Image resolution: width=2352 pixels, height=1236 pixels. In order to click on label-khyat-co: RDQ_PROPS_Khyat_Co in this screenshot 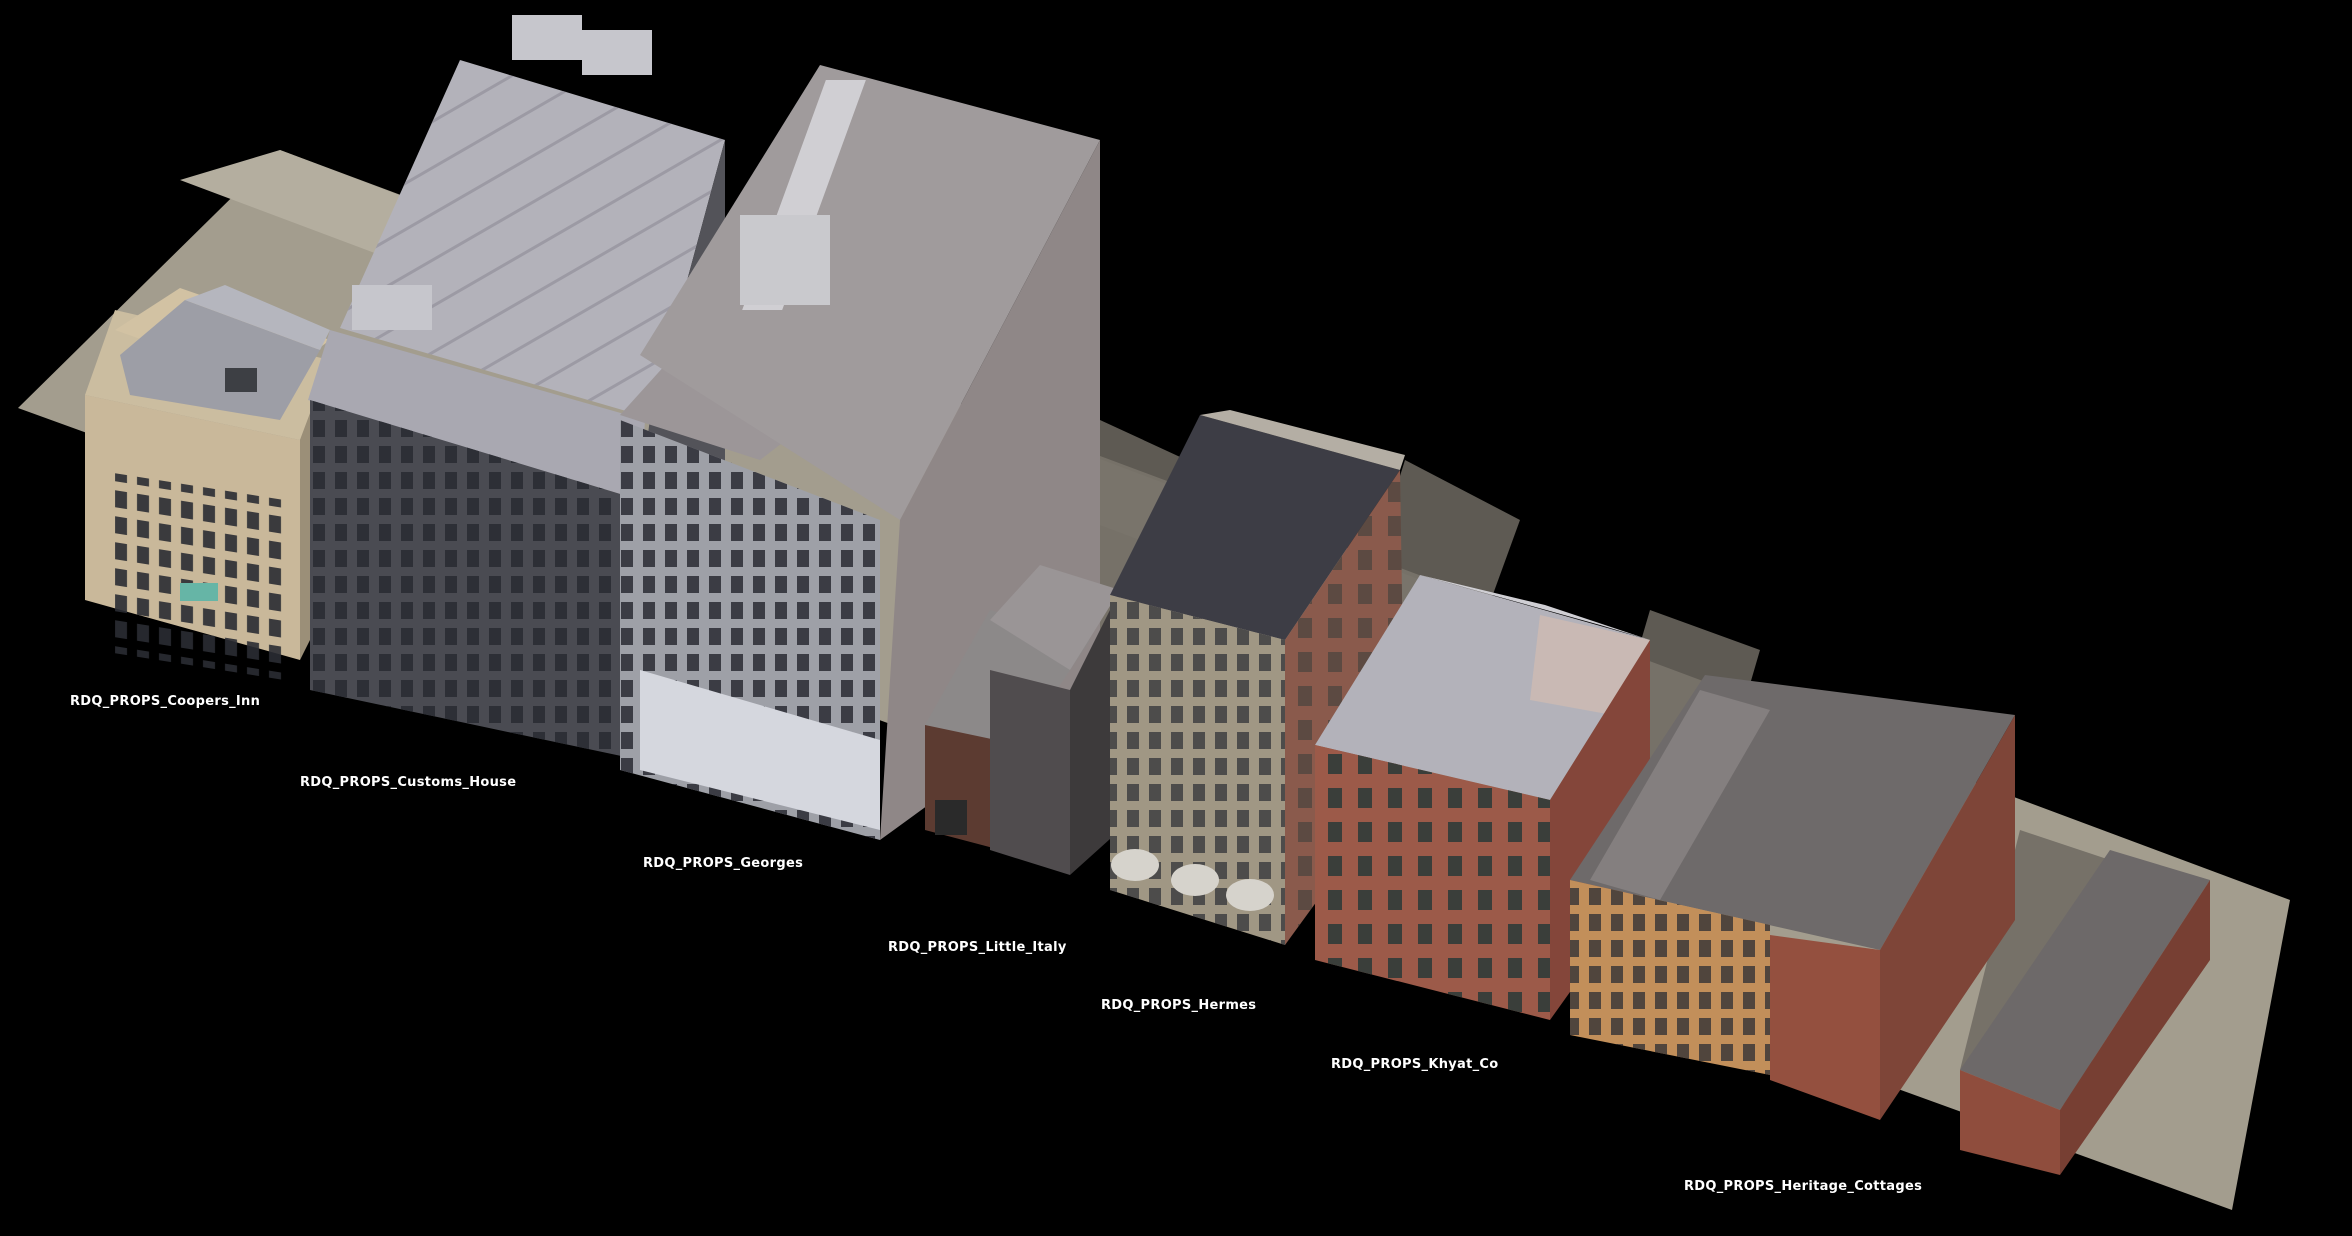, I will do `click(1415, 1064)`.